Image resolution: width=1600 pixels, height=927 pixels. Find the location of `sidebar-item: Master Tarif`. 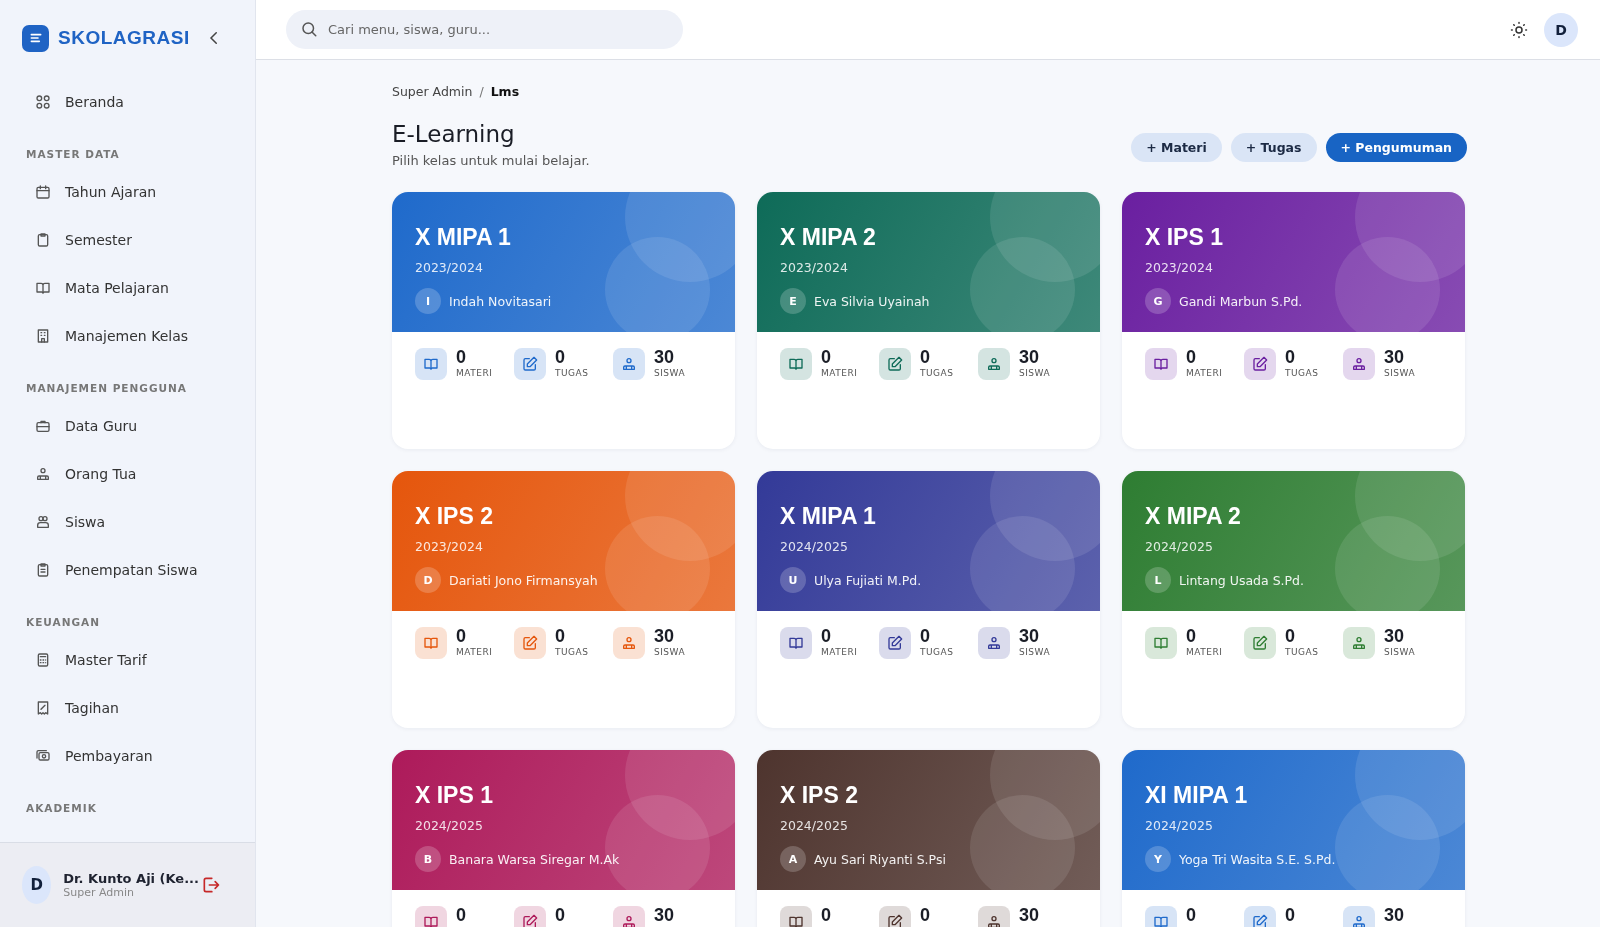

sidebar-item: Master Tarif is located at coordinates (127, 660).